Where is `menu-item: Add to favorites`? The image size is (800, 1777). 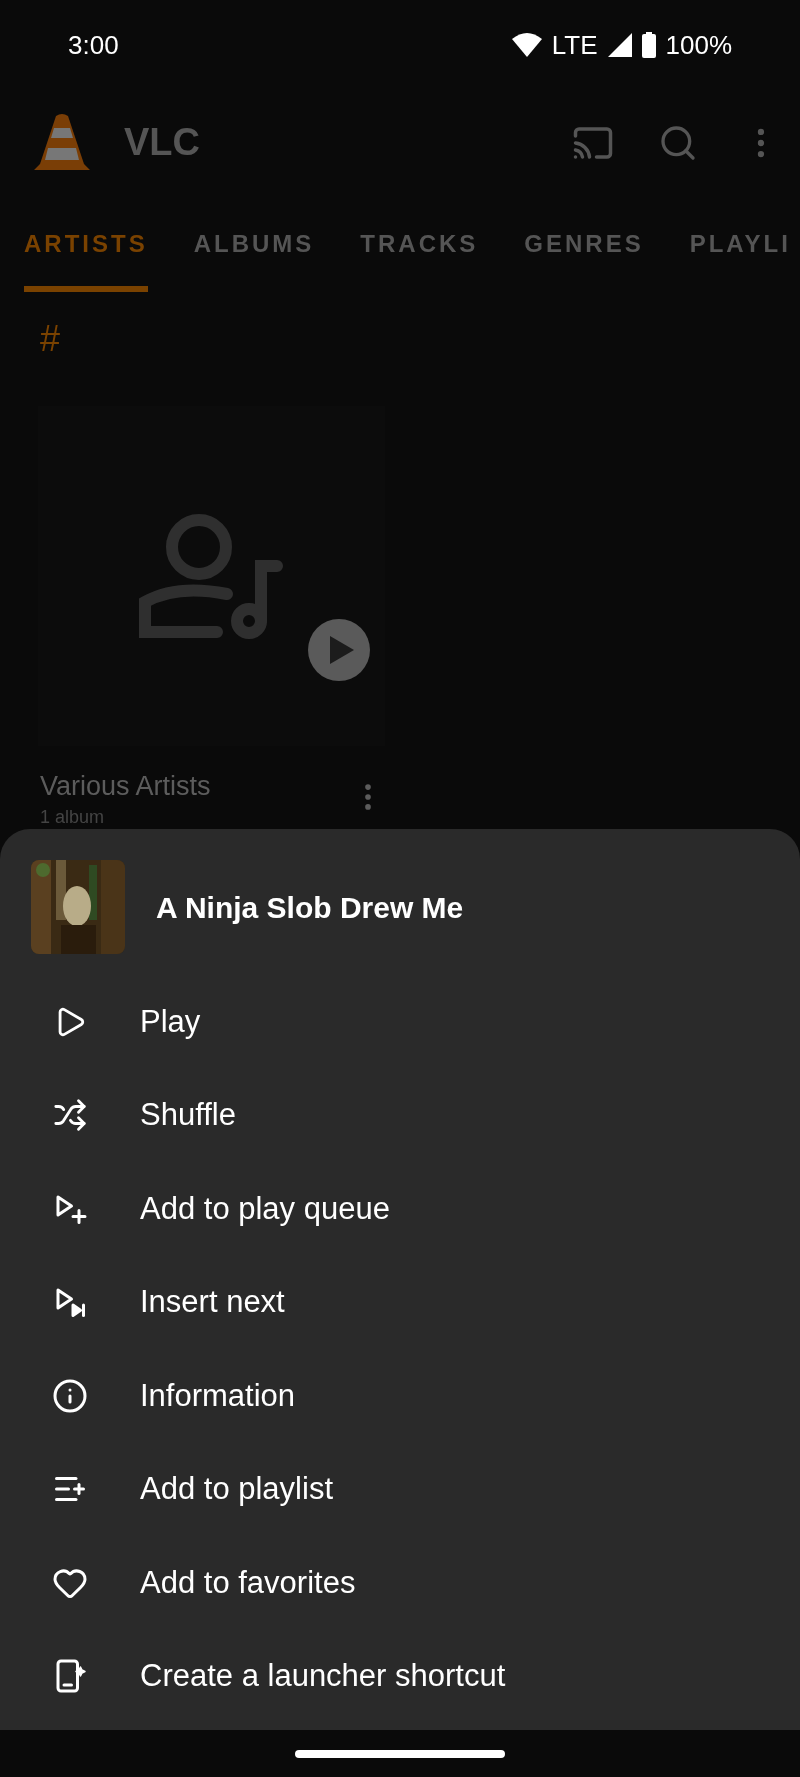
menu-item: Add to favorites is located at coordinates (400, 1583).